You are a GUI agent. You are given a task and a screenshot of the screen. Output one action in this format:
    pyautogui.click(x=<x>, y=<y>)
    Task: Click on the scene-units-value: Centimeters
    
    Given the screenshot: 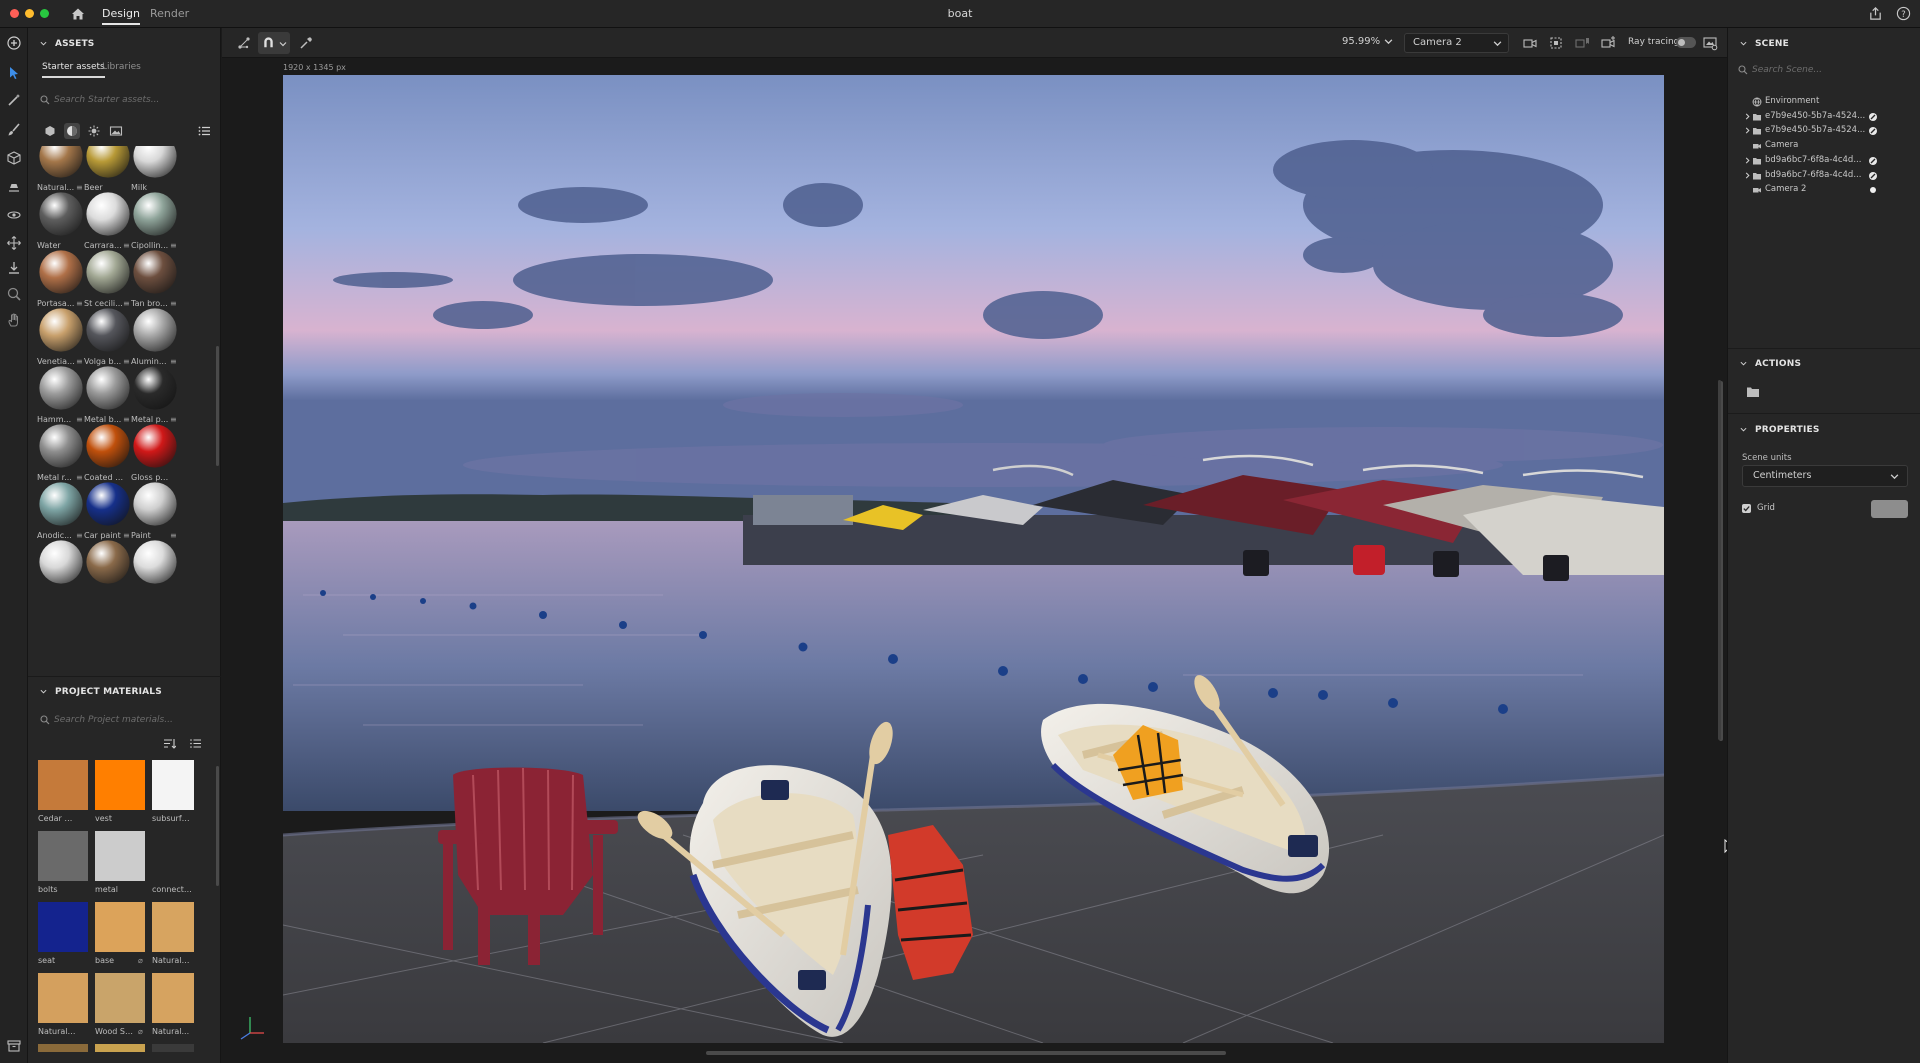 What is the action you would take?
    pyautogui.click(x=1782, y=475)
    